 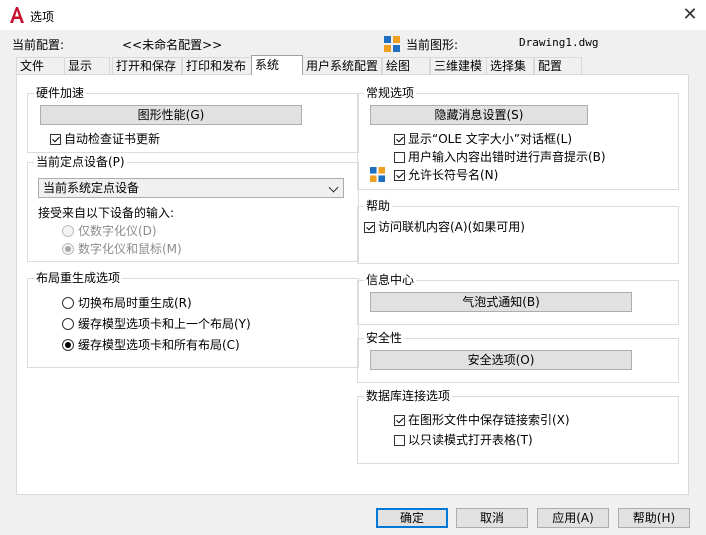 I want to click on graphics-performance-button: 图形性能(G), so click(x=171, y=115).